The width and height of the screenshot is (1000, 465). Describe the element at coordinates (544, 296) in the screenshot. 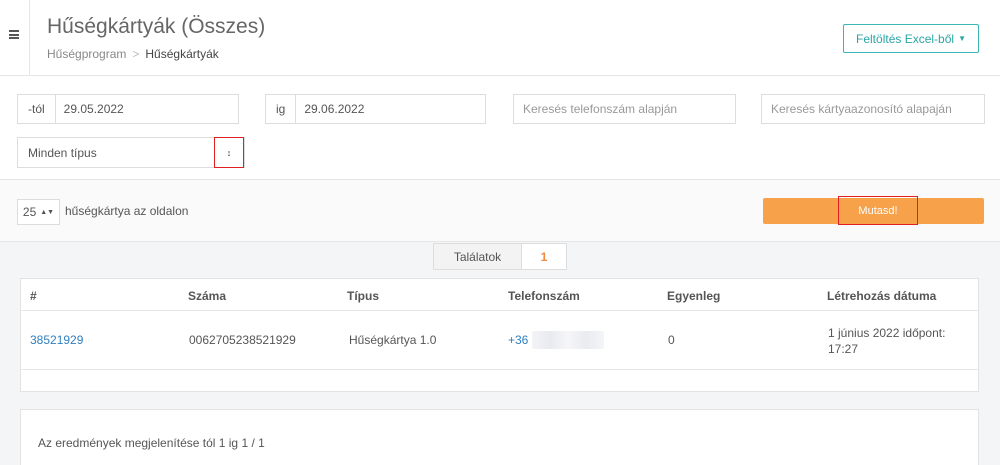

I see `column-header-phone: Telefonszám` at that location.